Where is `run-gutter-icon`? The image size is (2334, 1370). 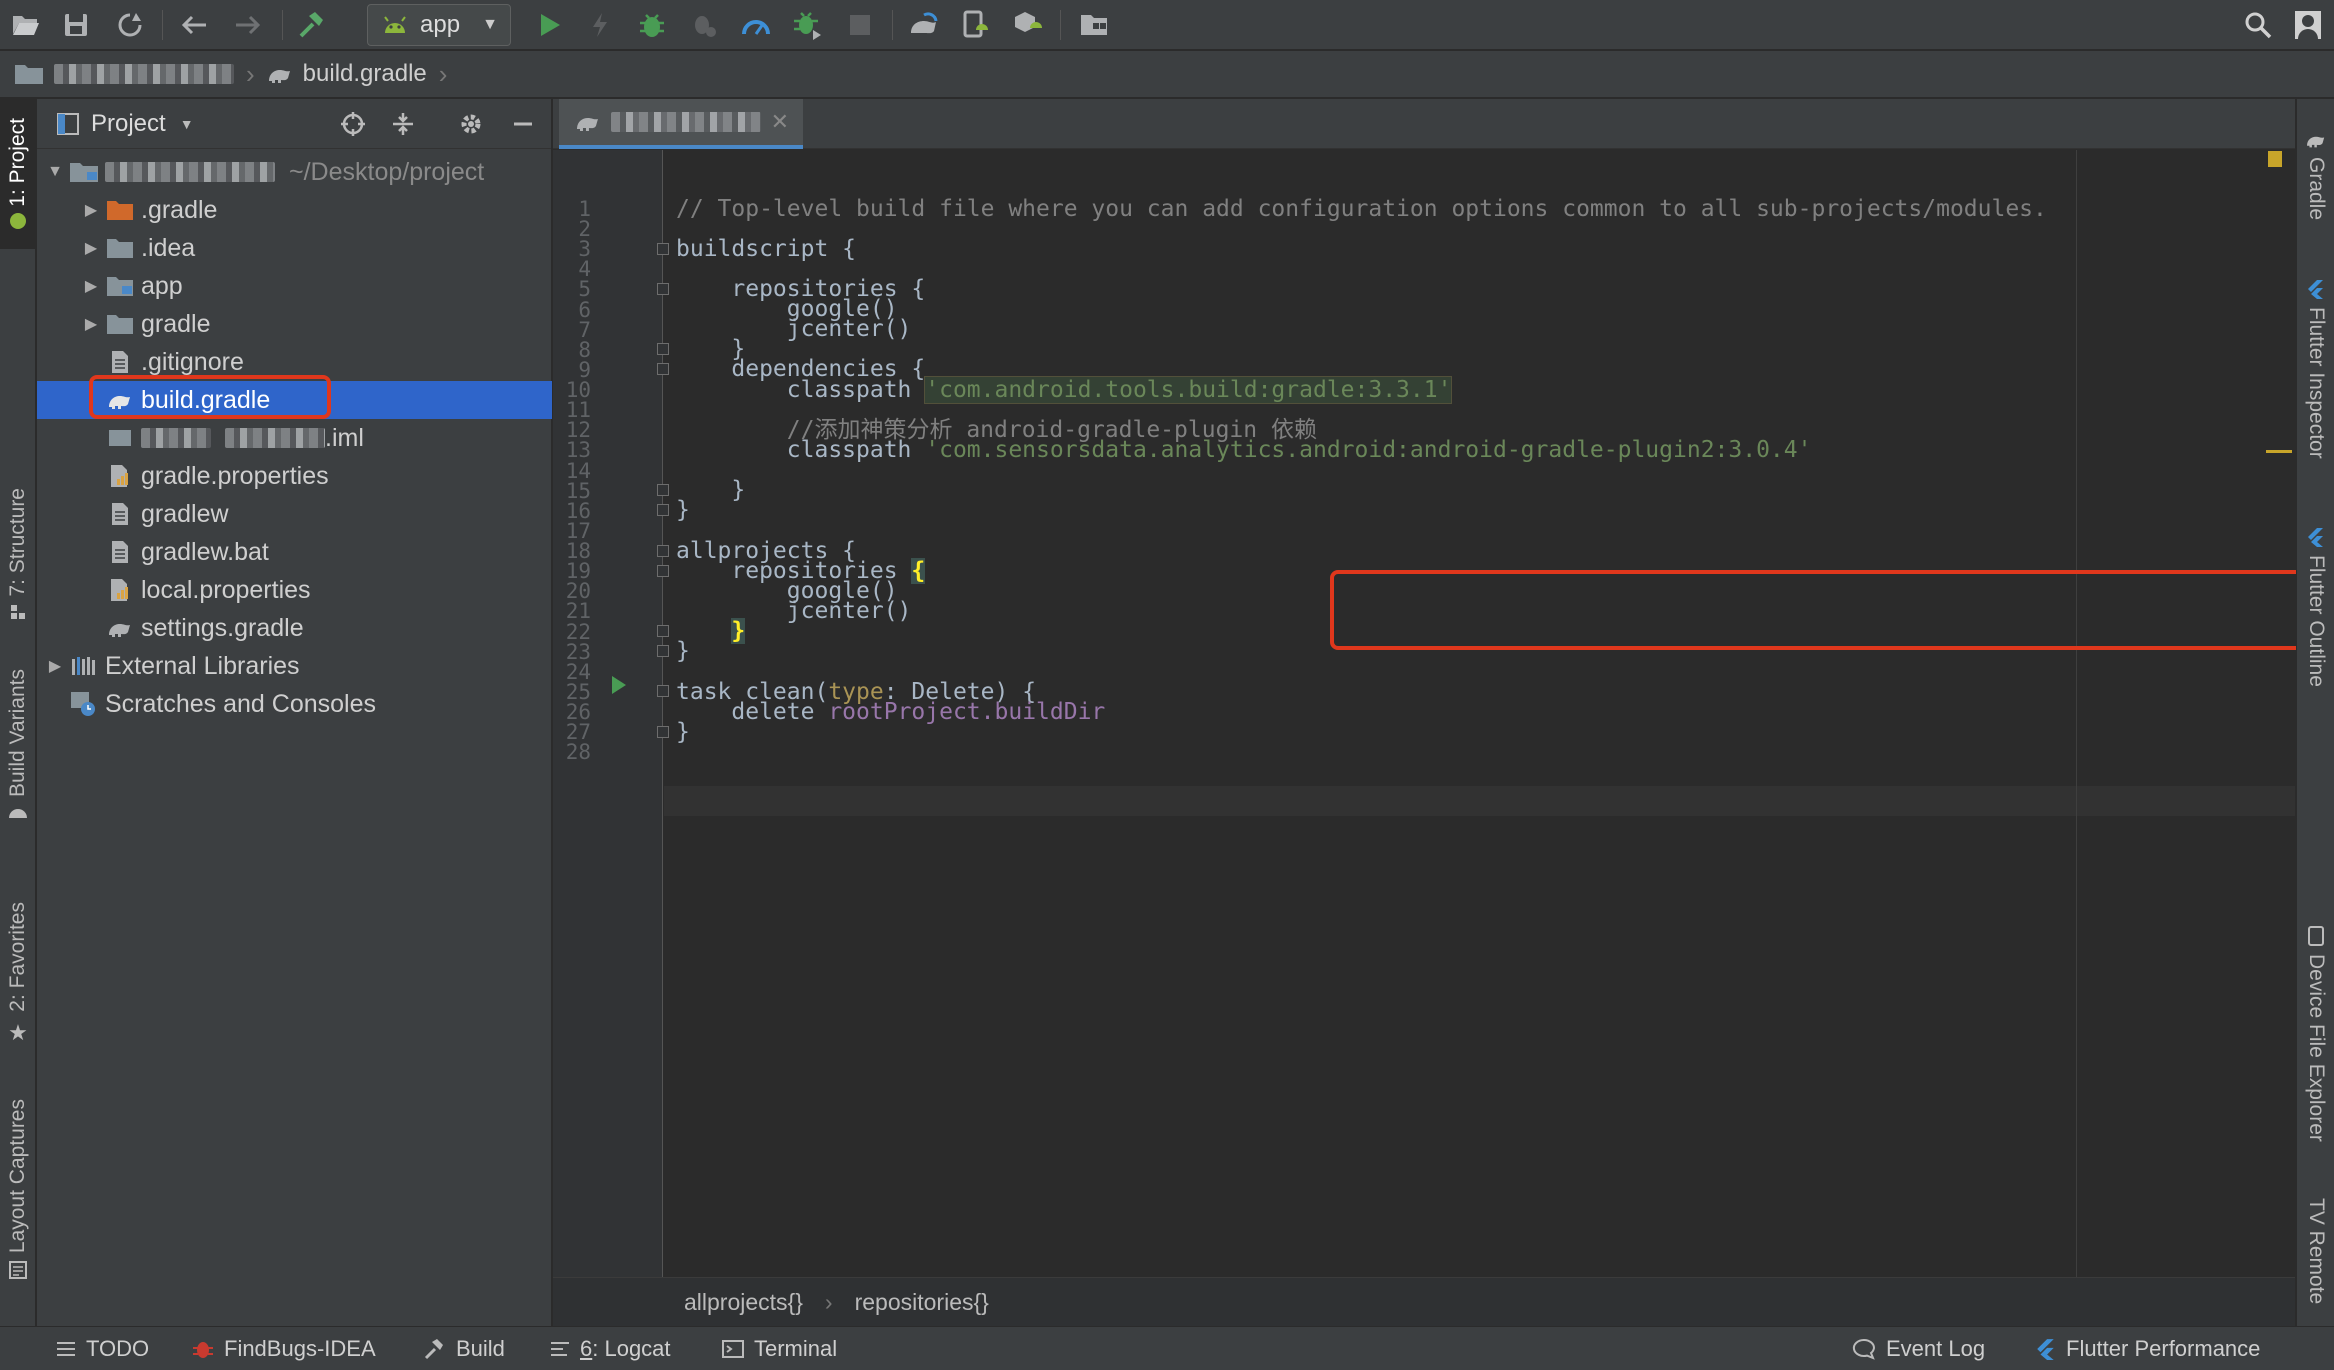 run-gutter-icon is located at coordinates (619, 685).